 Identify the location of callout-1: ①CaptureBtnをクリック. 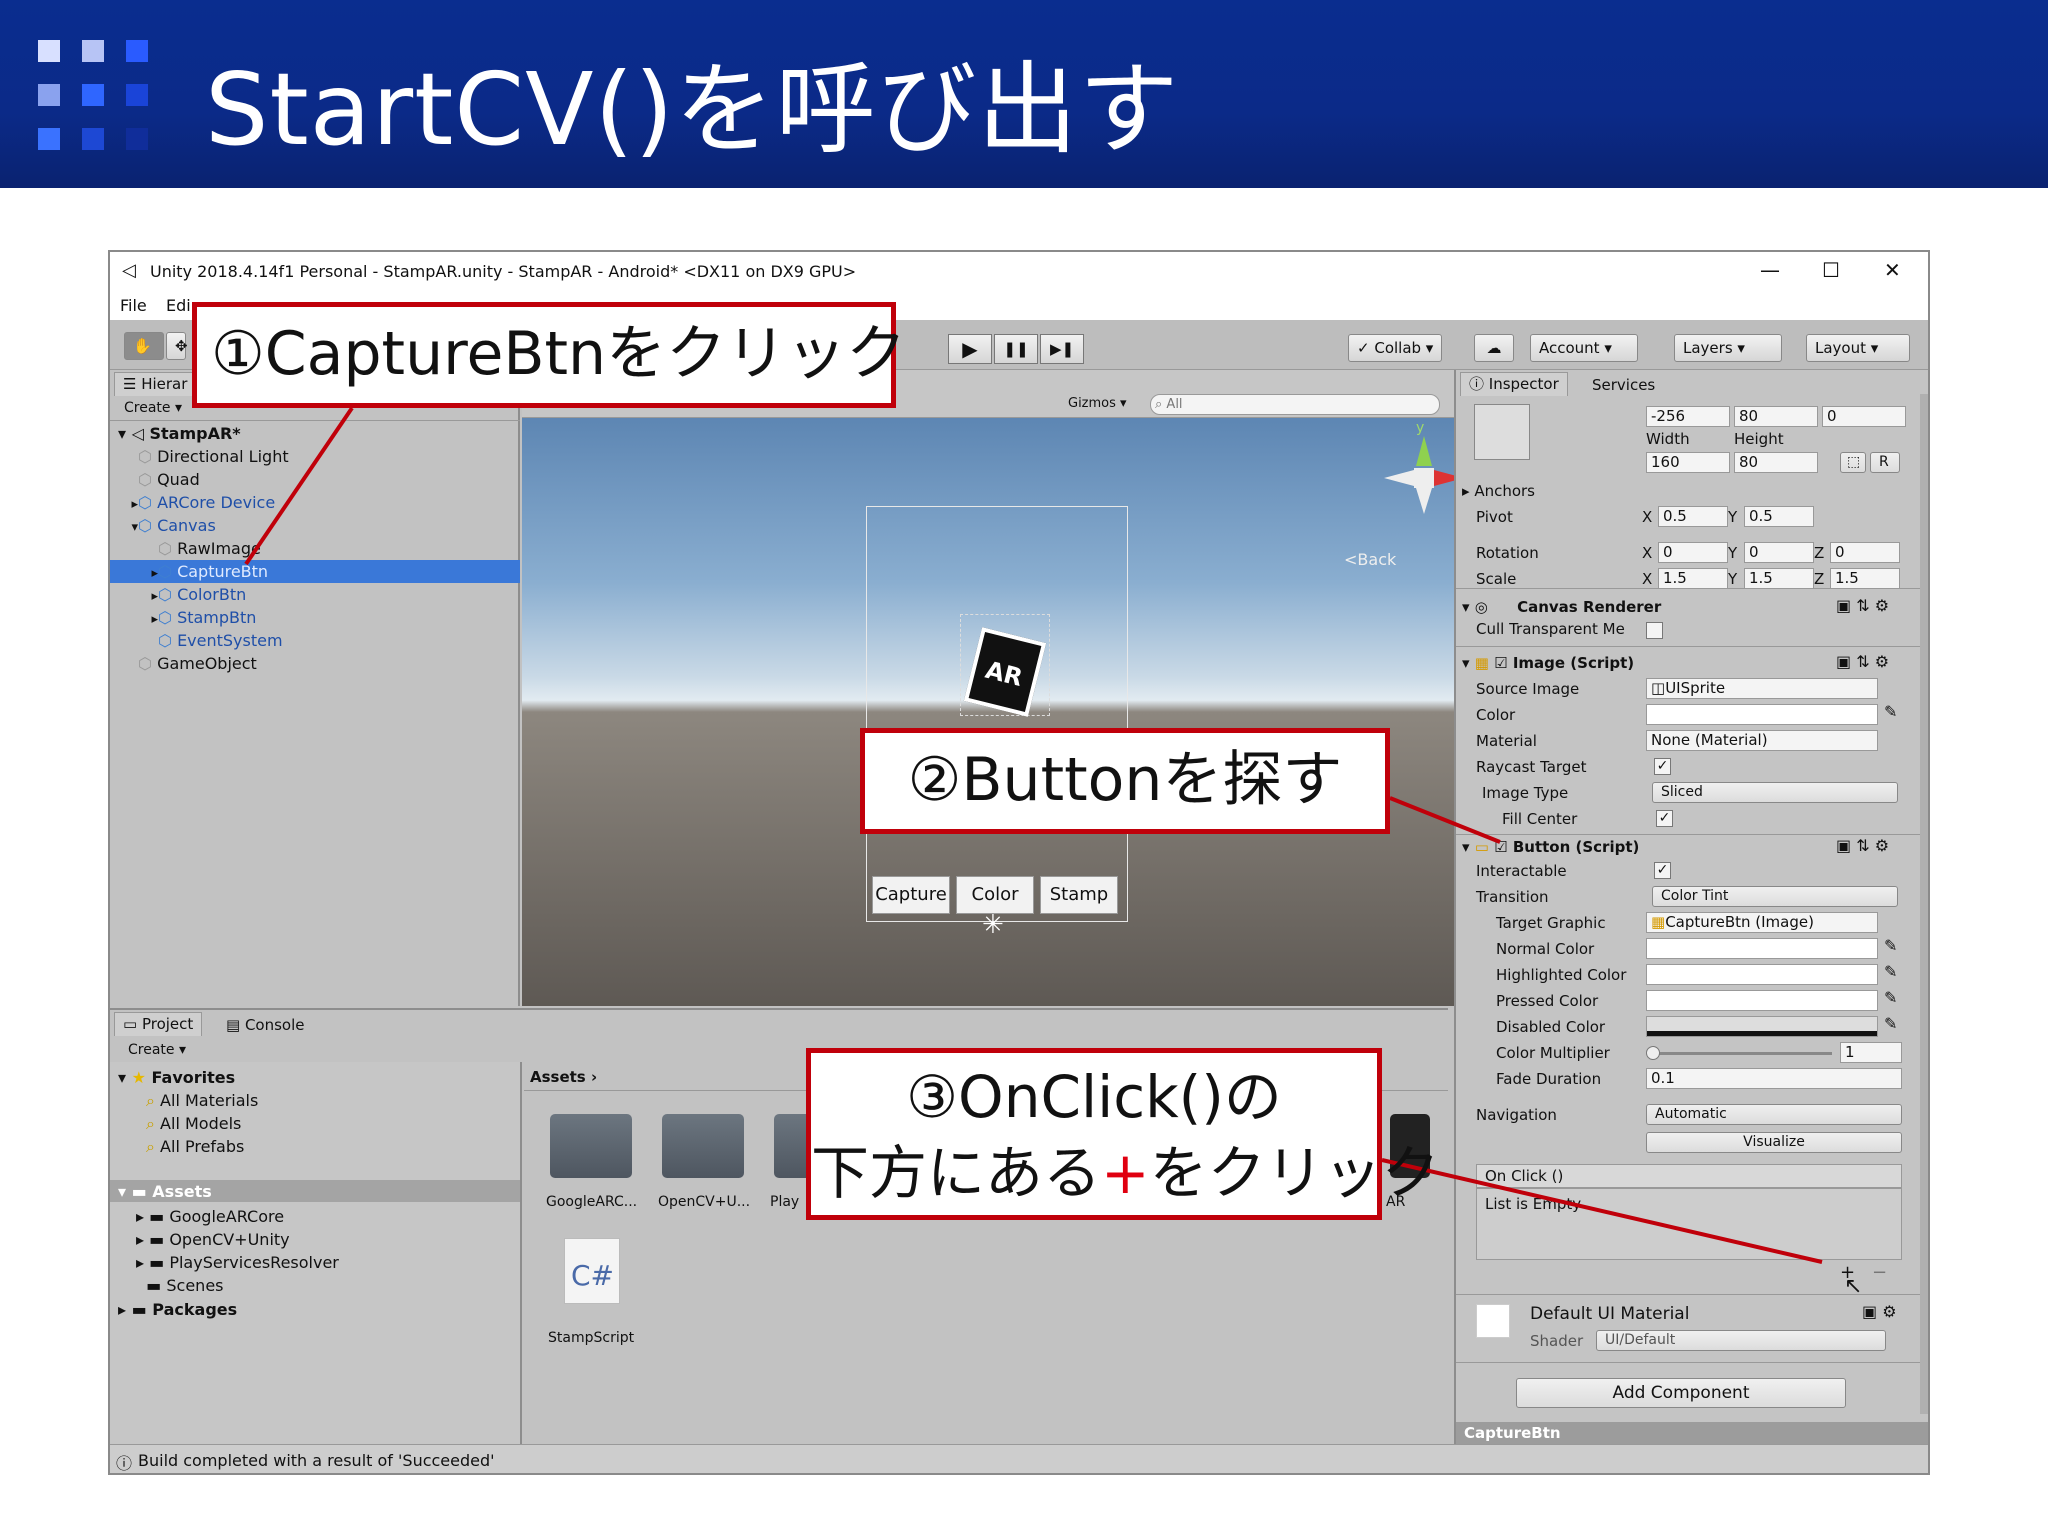
(549, 355).